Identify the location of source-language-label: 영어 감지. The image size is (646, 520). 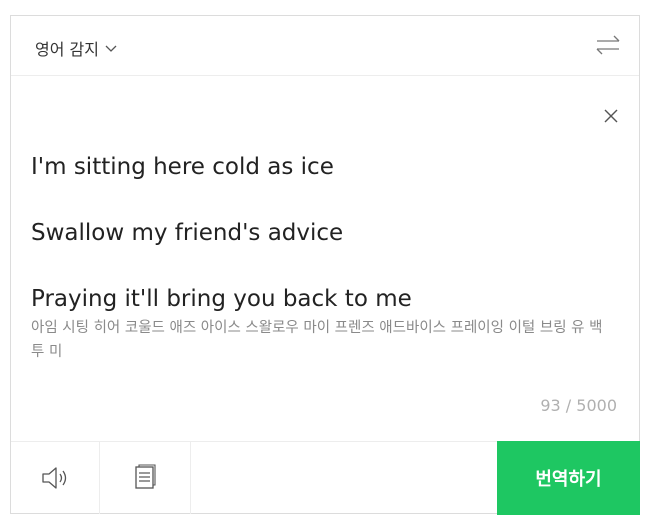
(67, 49).